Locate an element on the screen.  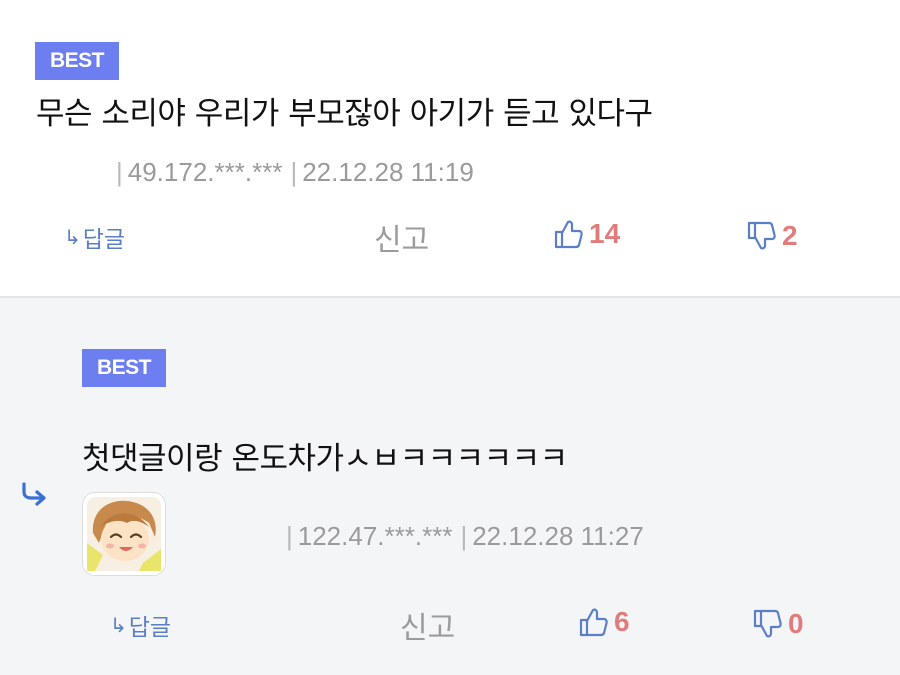
avatar is located at coordinates (124, 534).